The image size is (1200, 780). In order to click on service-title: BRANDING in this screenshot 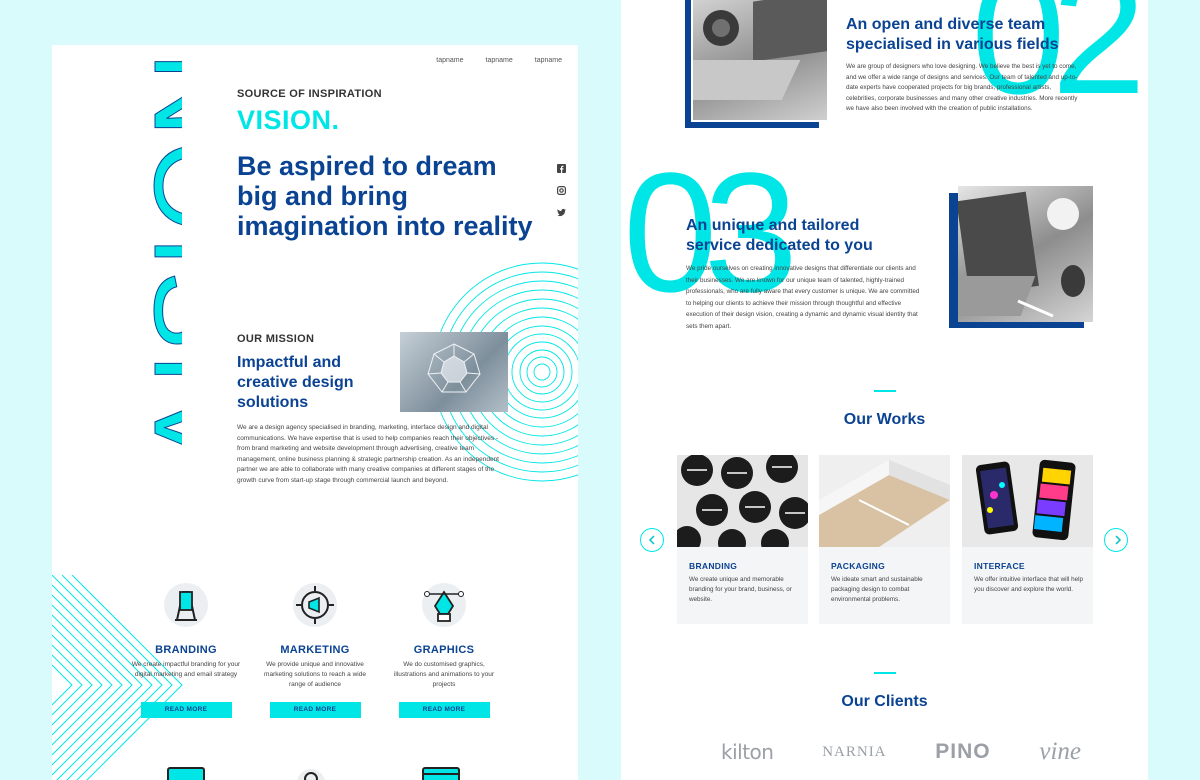, I will do `click(186, 650)`.